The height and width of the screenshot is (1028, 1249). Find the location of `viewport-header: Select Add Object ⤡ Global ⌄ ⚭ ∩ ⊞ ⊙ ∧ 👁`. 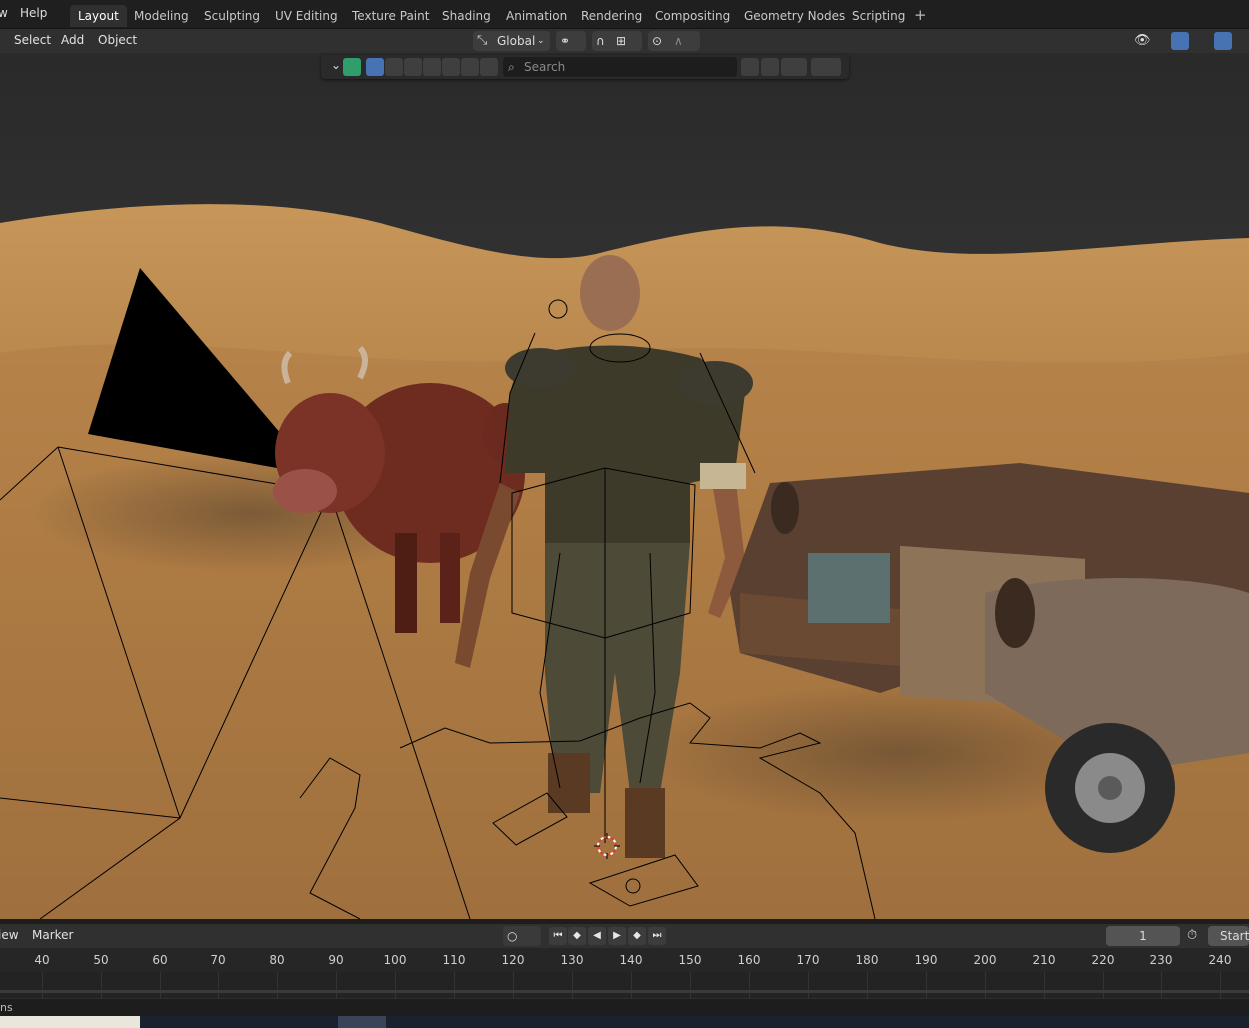

viewport-header: Select Add Object ⤡ Global ⌄ ⚭ ∩ ⊞ ⊙ ∧ 👁 is located at coordinates (624, 41).